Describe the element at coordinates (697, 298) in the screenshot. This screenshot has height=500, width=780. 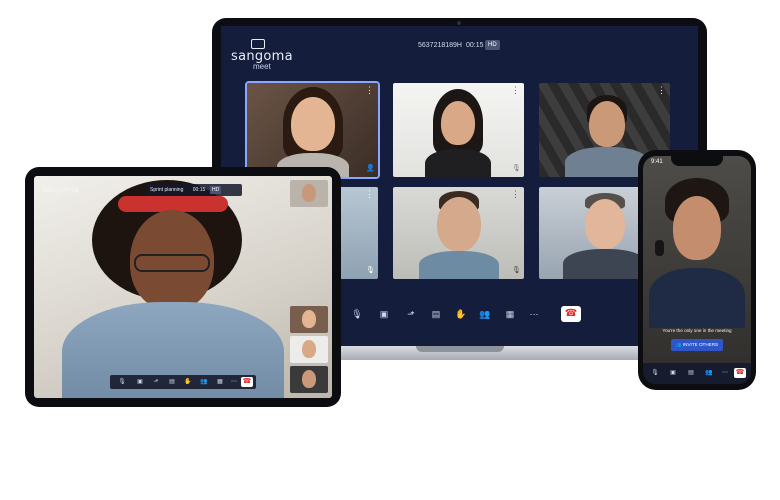
I see `speaker-body` at that location.